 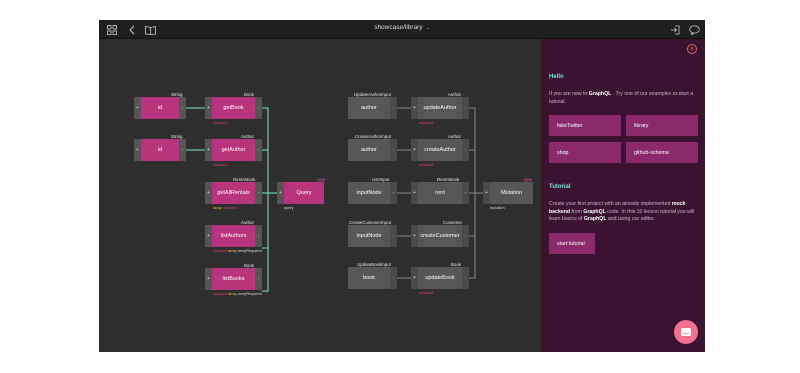 I want to click on project-title: showcase/library ⌄, so click(x=402, y=27).